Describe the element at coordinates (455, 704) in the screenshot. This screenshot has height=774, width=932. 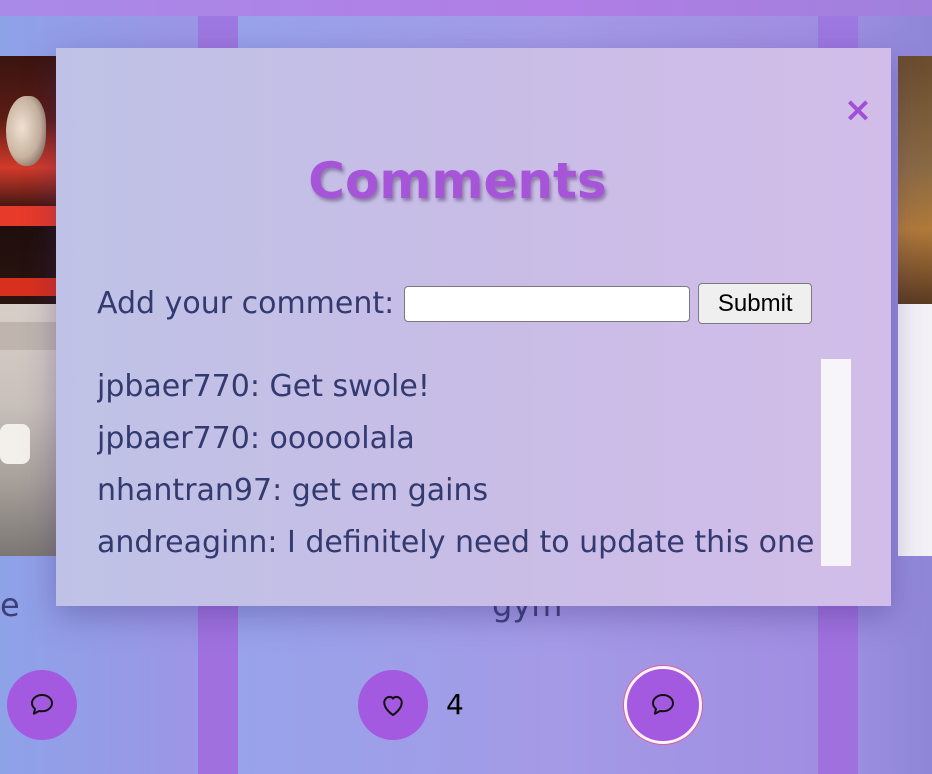
I see `like-count: 4` at that location.